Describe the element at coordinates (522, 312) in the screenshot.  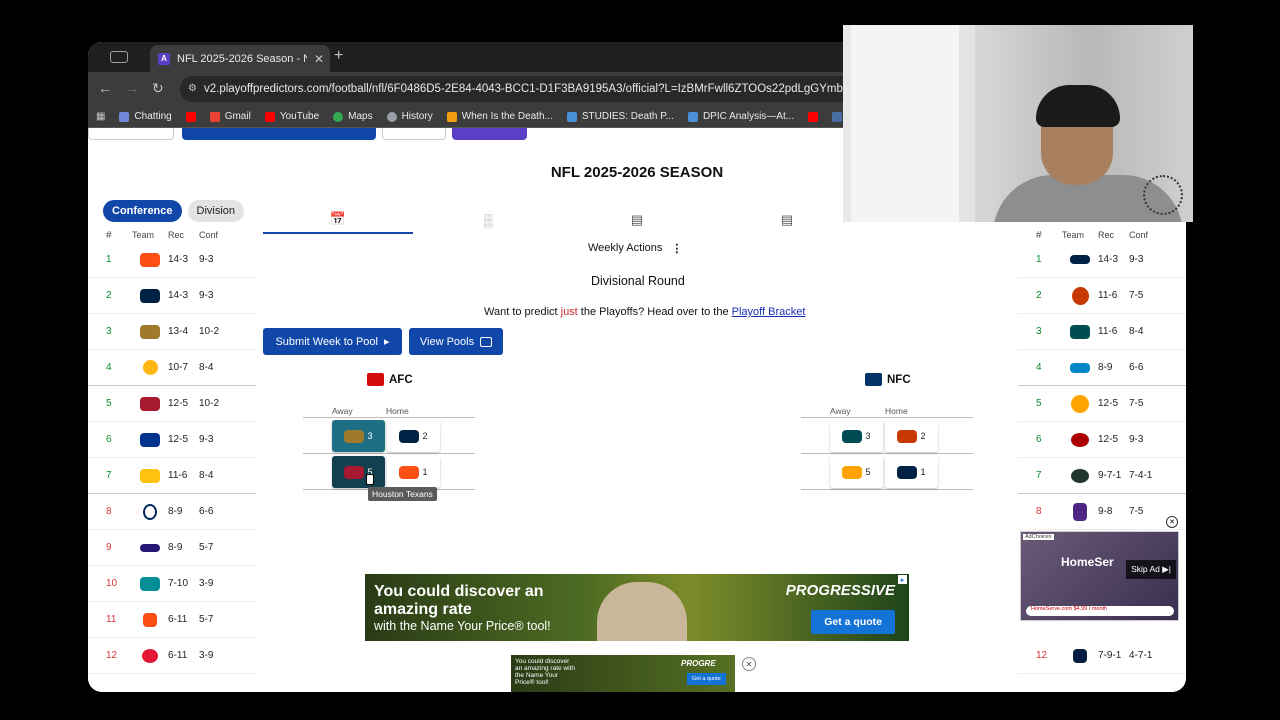
I see `note-text: Want to predict` at that location.